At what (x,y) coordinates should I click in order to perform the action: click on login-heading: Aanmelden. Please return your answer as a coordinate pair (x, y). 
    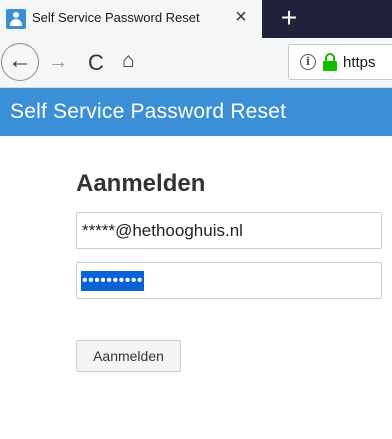
    Looking at the image, I should click on (141, 183).